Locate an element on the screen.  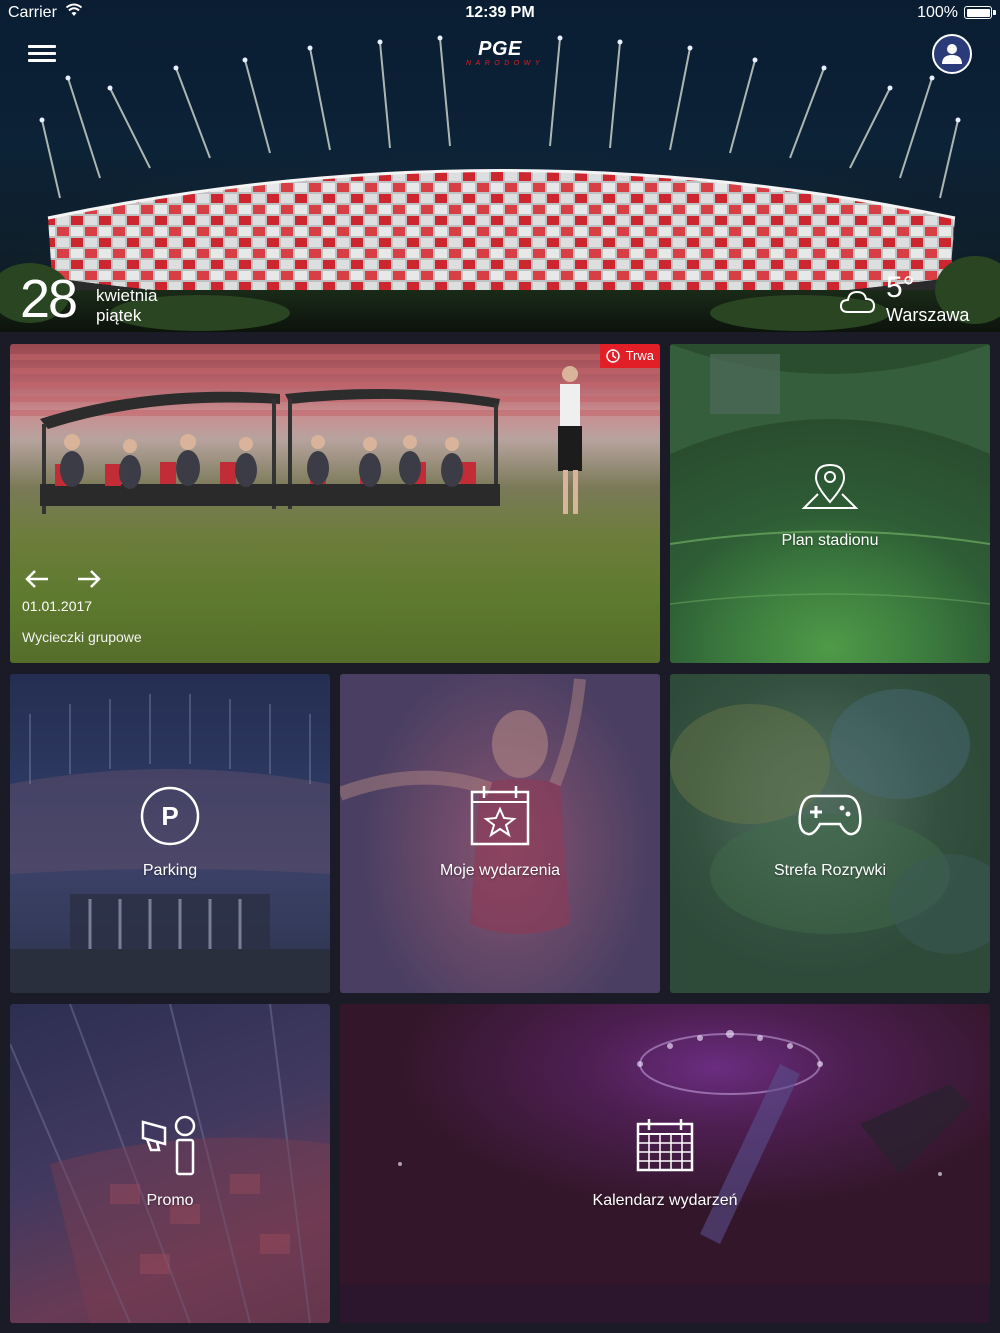
plan-stadionu-tile: Plan stadionu is located at coordinates (830, 503).